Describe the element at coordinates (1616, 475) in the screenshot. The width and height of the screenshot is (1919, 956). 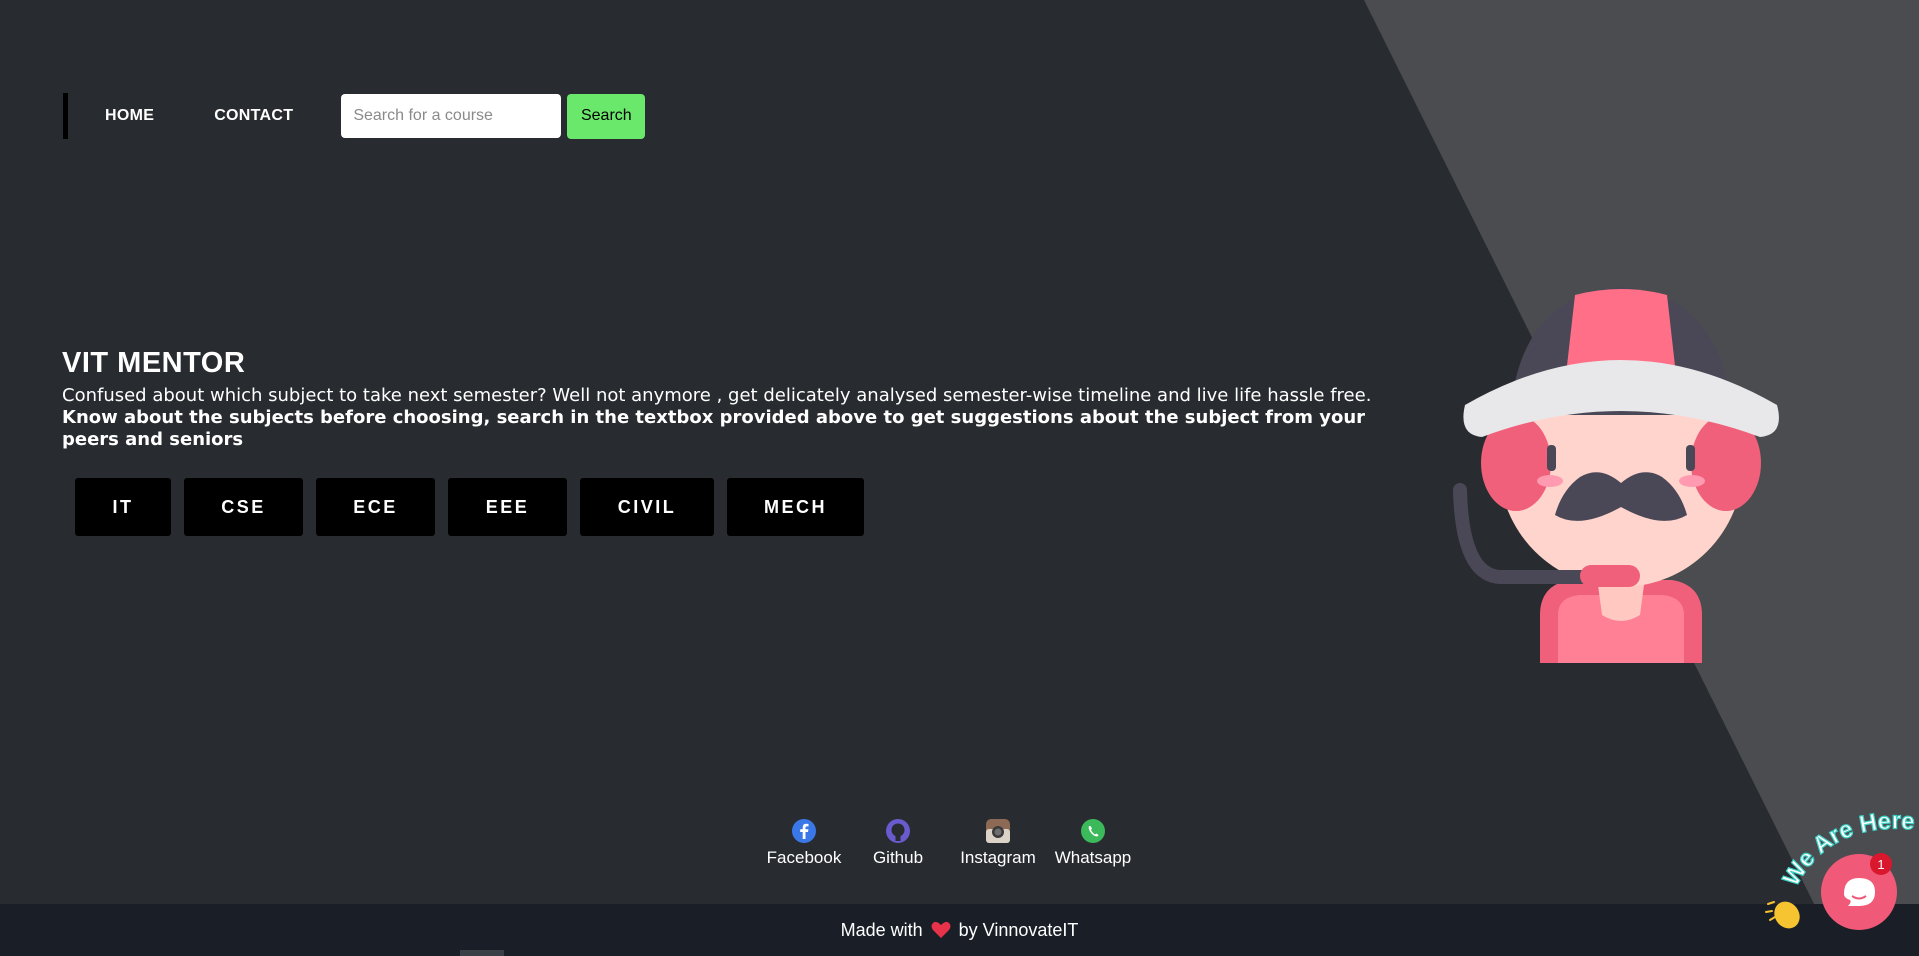
I see `support-agent-illustration` at that location.